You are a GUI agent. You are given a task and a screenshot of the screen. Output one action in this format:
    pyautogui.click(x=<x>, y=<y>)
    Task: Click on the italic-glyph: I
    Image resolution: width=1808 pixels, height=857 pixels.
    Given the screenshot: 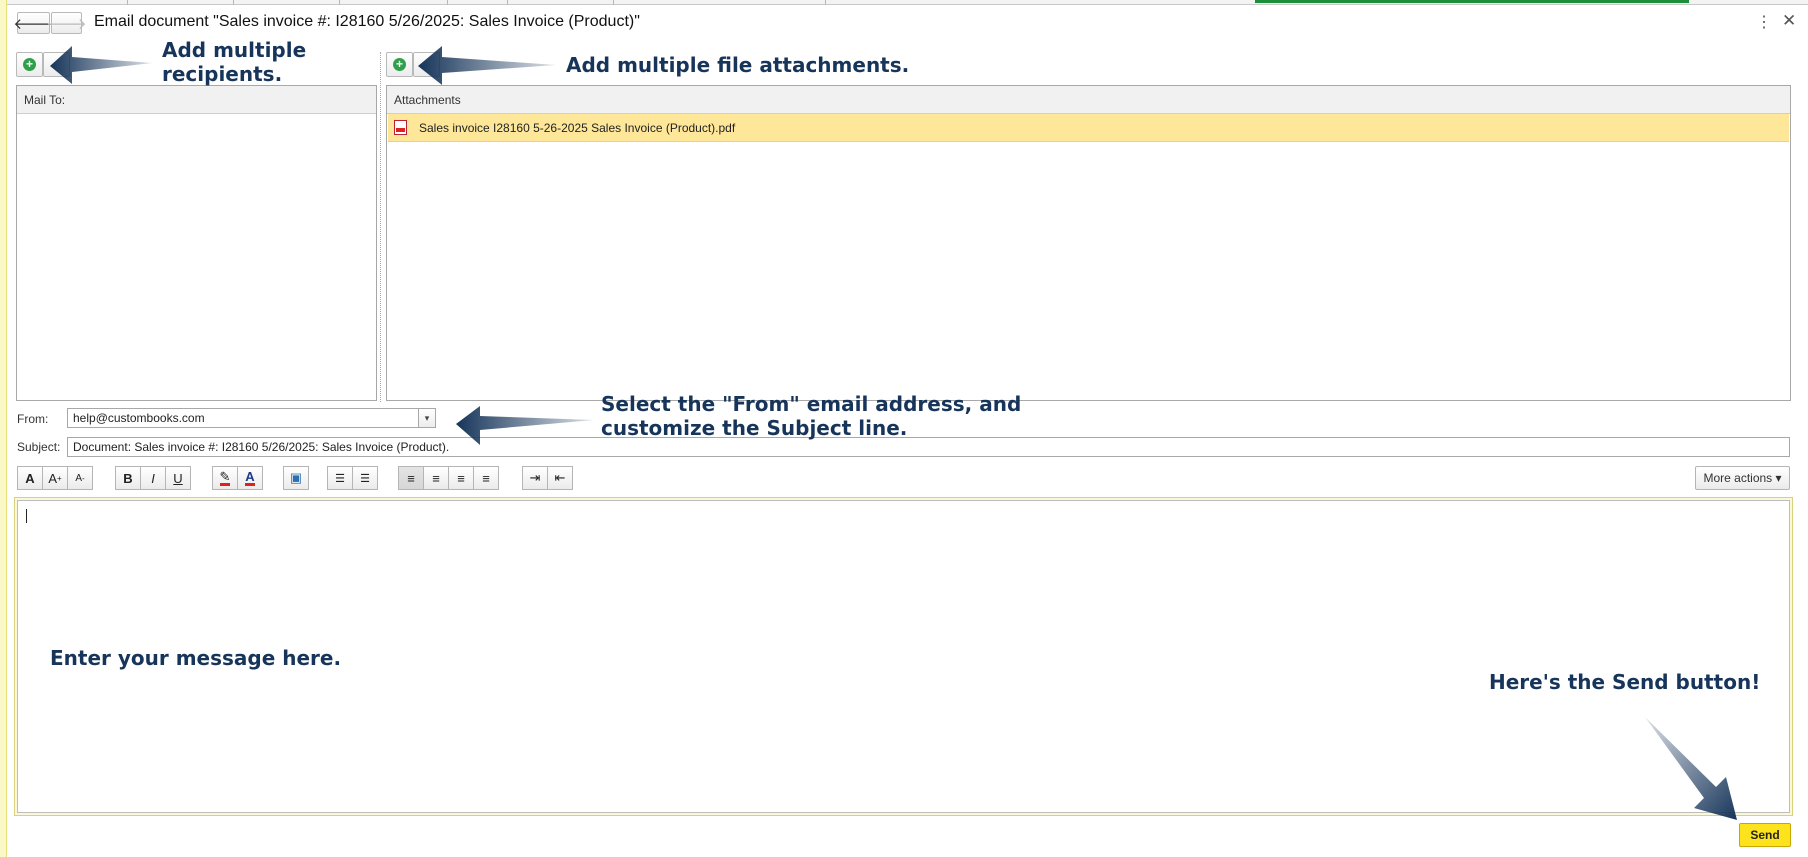 What is the action you would take?
    pyautogui.click(x=153, y=478)
    